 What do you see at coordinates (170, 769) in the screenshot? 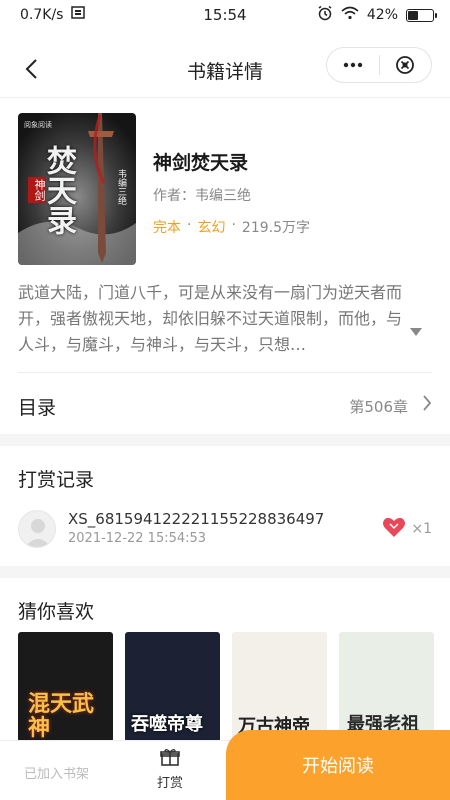
I see `reward-button: 打赏` at bounding box center [170, 769].